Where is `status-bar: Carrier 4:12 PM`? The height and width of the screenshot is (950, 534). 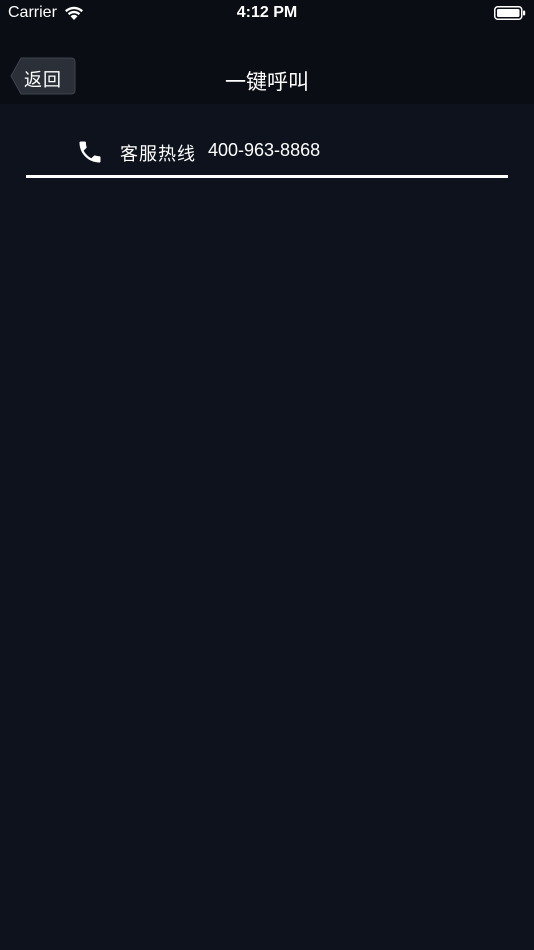 status-bar: Carrier 4:12 PM is located at coordinates (267, 14).